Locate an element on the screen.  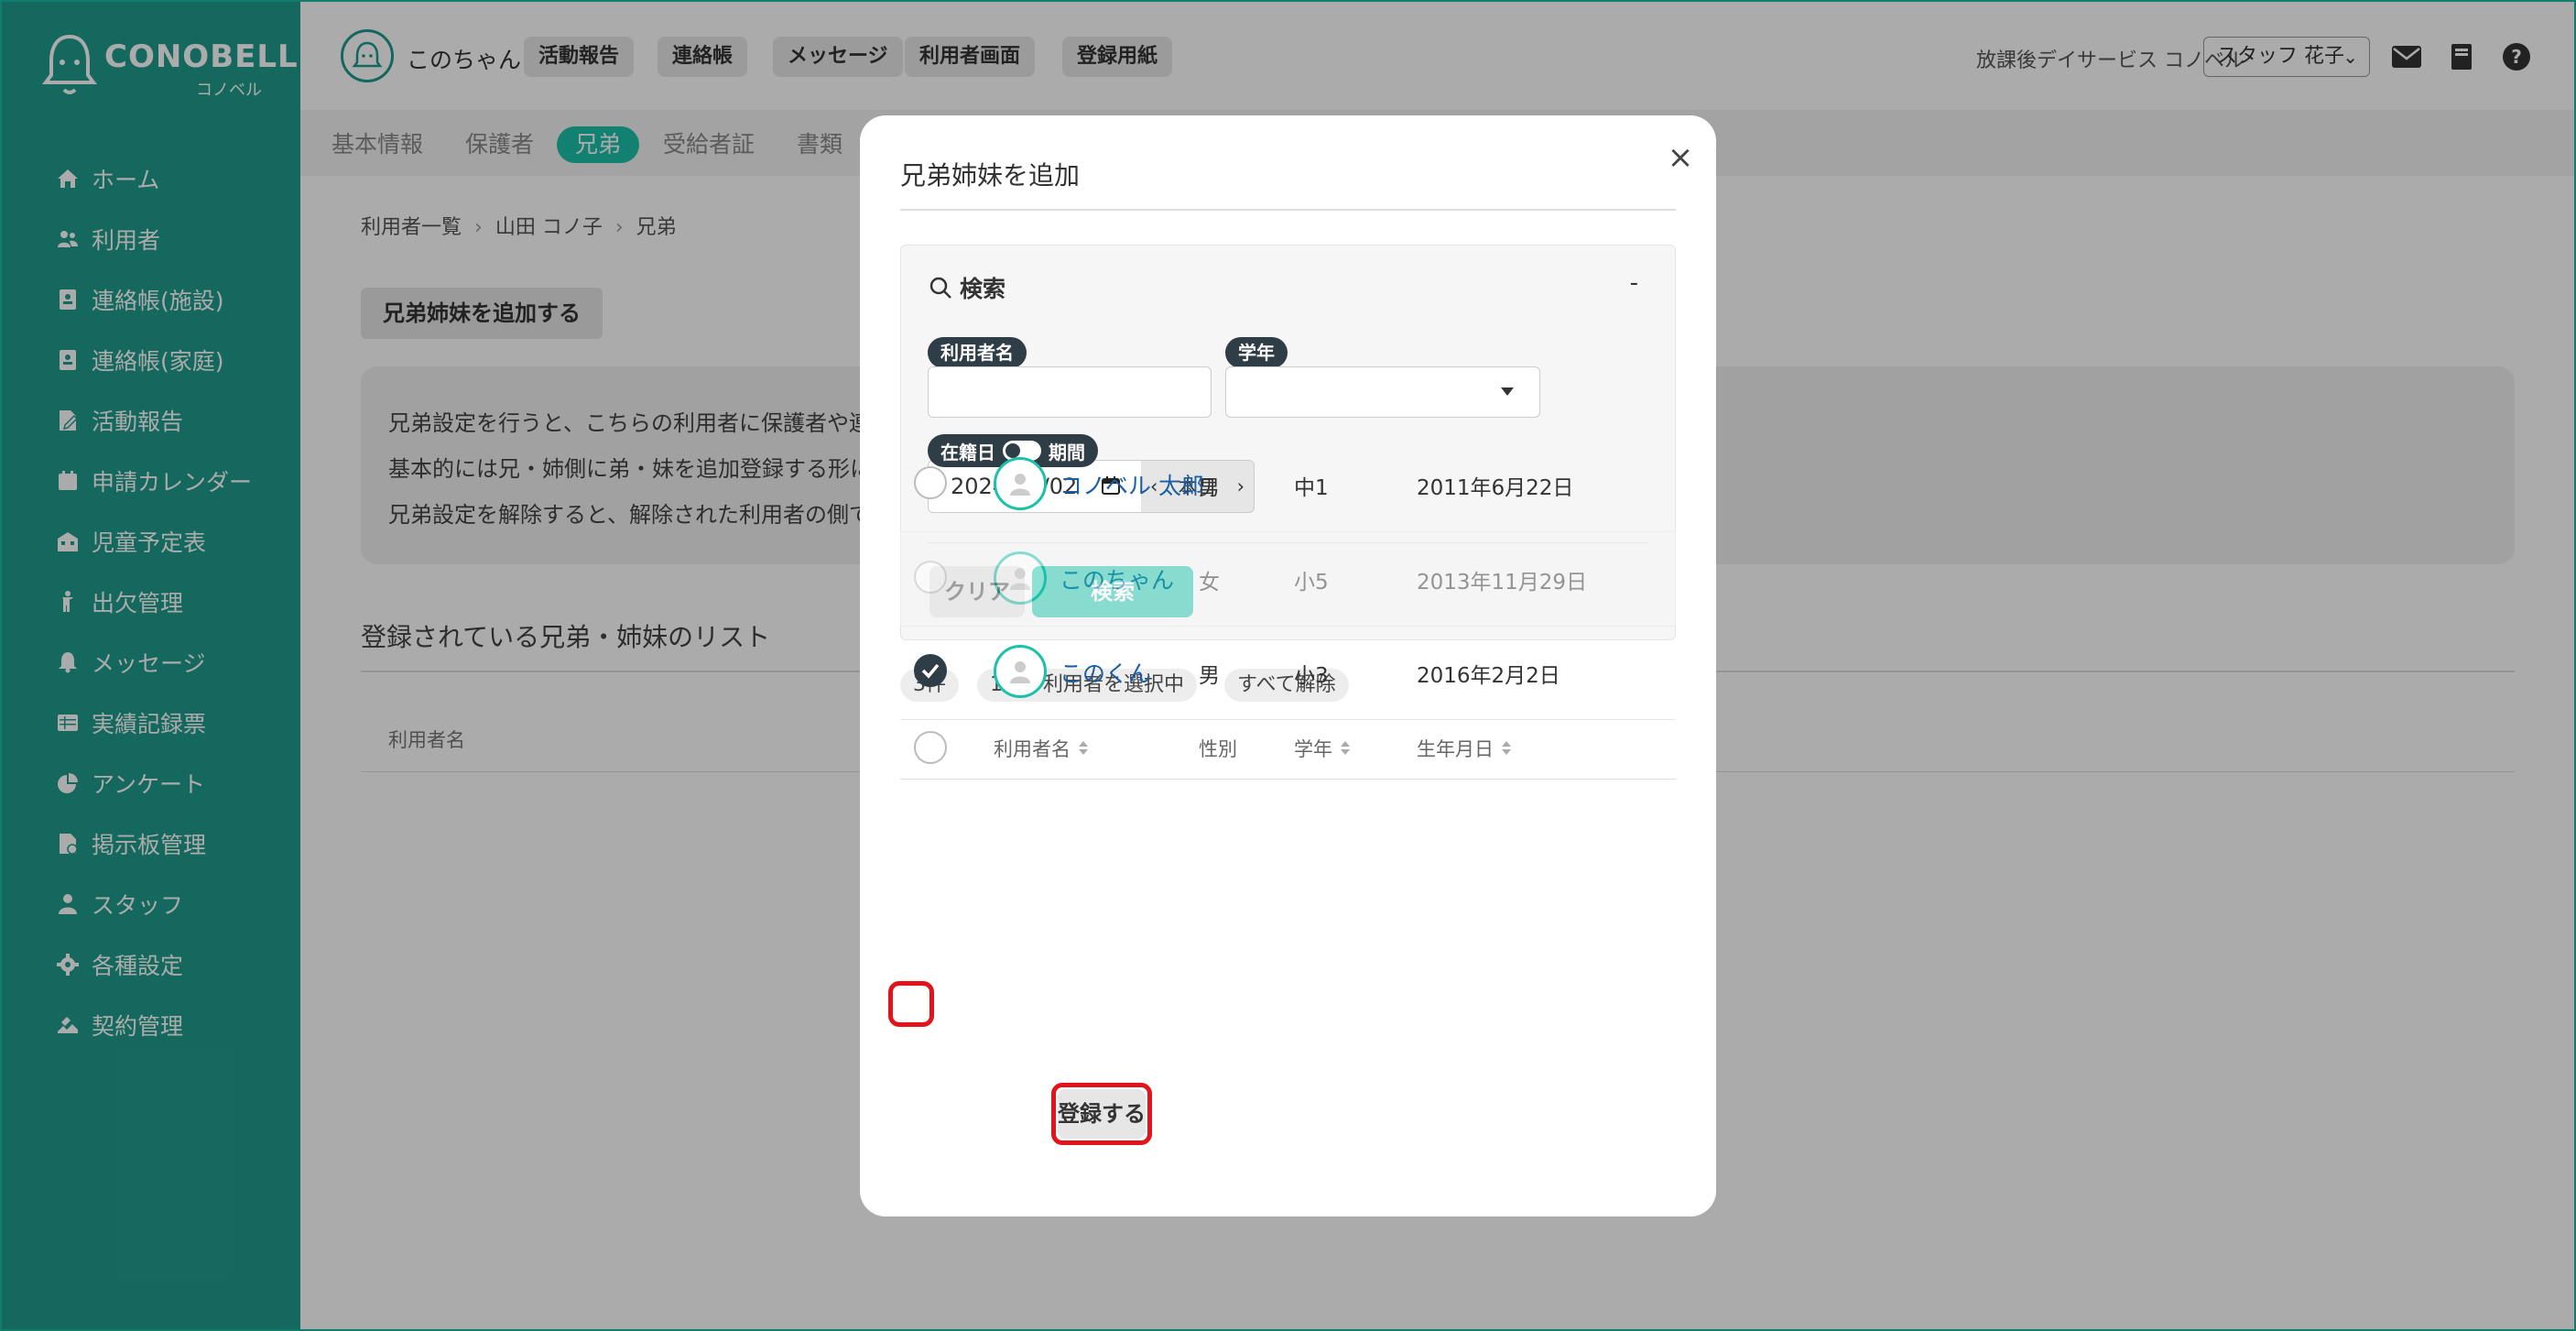
grade-select is located at coordinates (1382, 392).